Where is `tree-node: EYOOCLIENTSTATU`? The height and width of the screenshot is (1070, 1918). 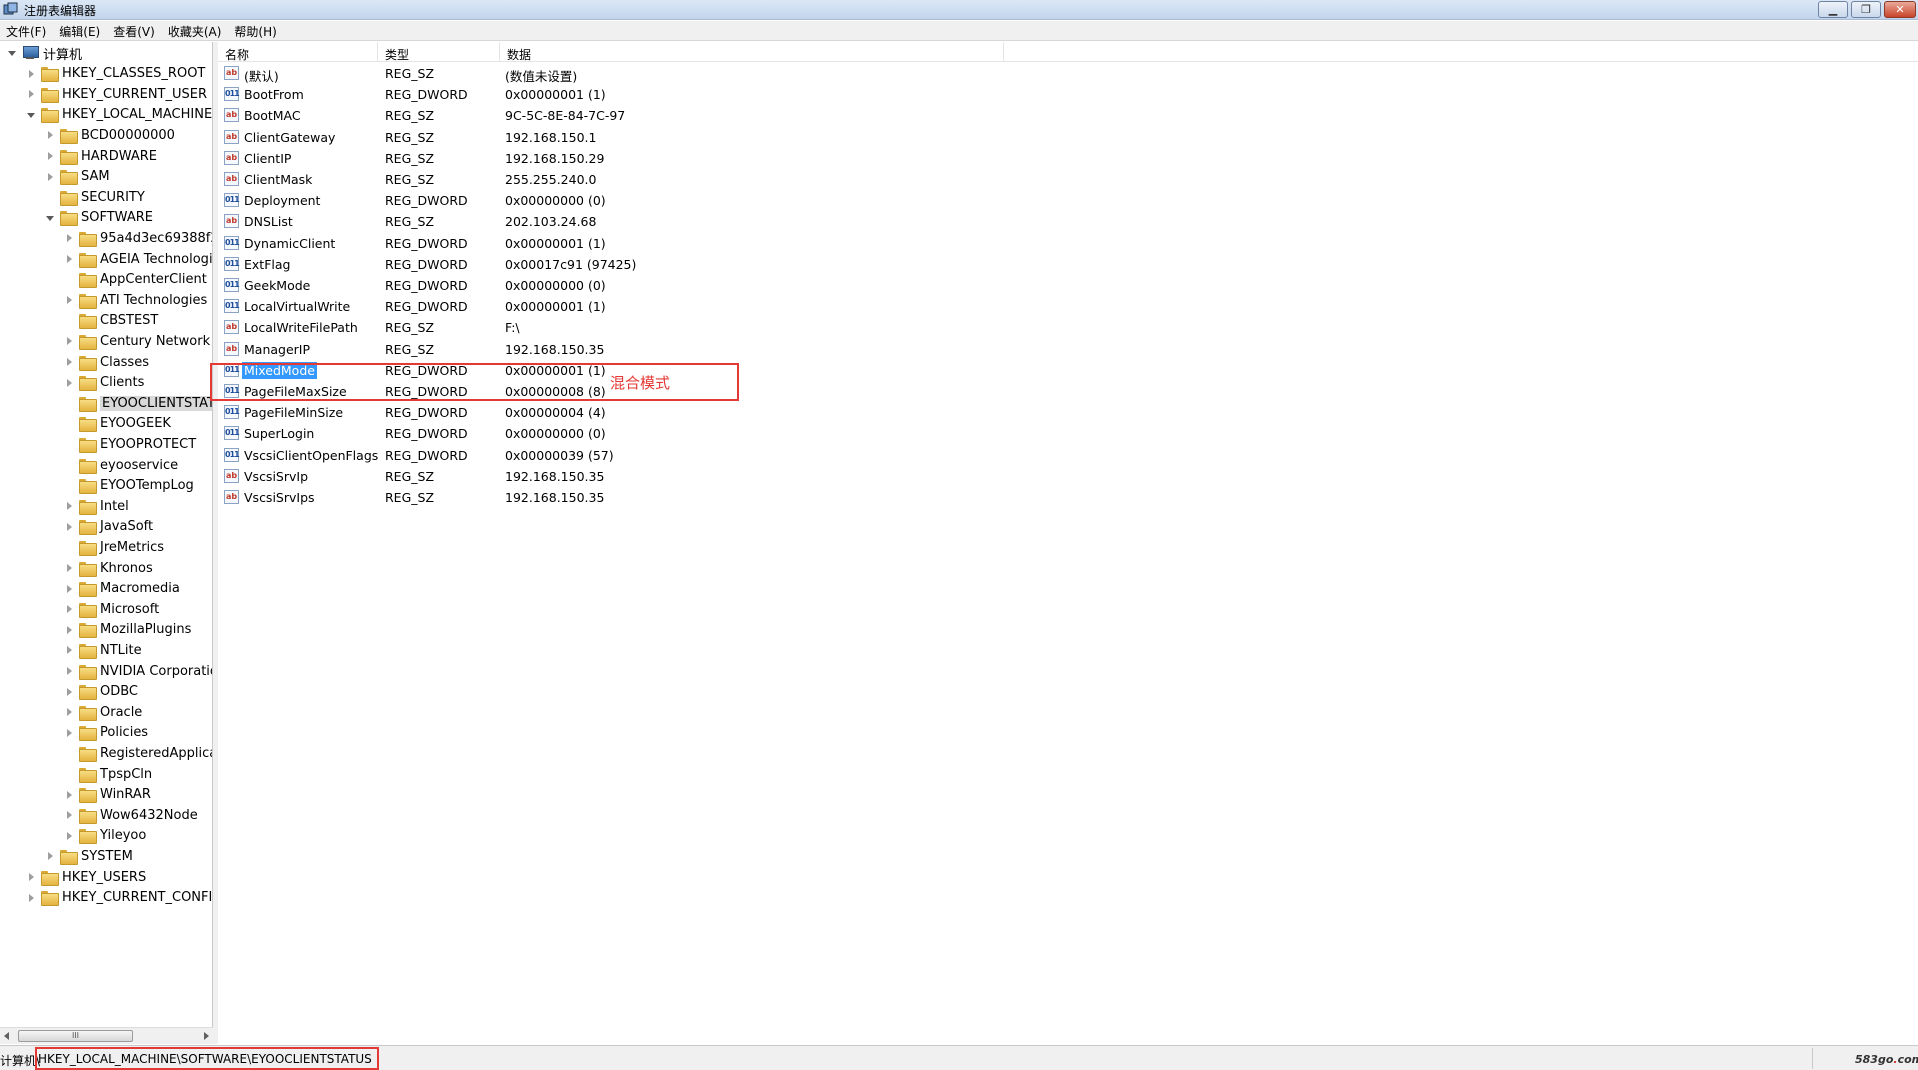 tree-node: EYOOCLIENTSTATU is located at coordinates (138, 403).